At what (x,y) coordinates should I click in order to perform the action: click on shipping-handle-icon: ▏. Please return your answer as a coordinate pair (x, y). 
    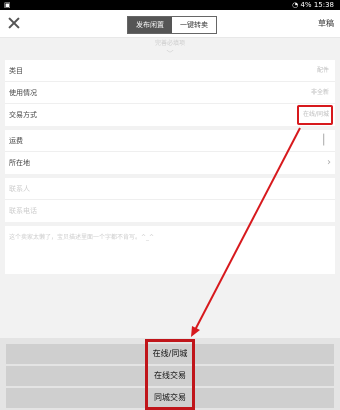
    Looking at the image, I should click on (327, 140).